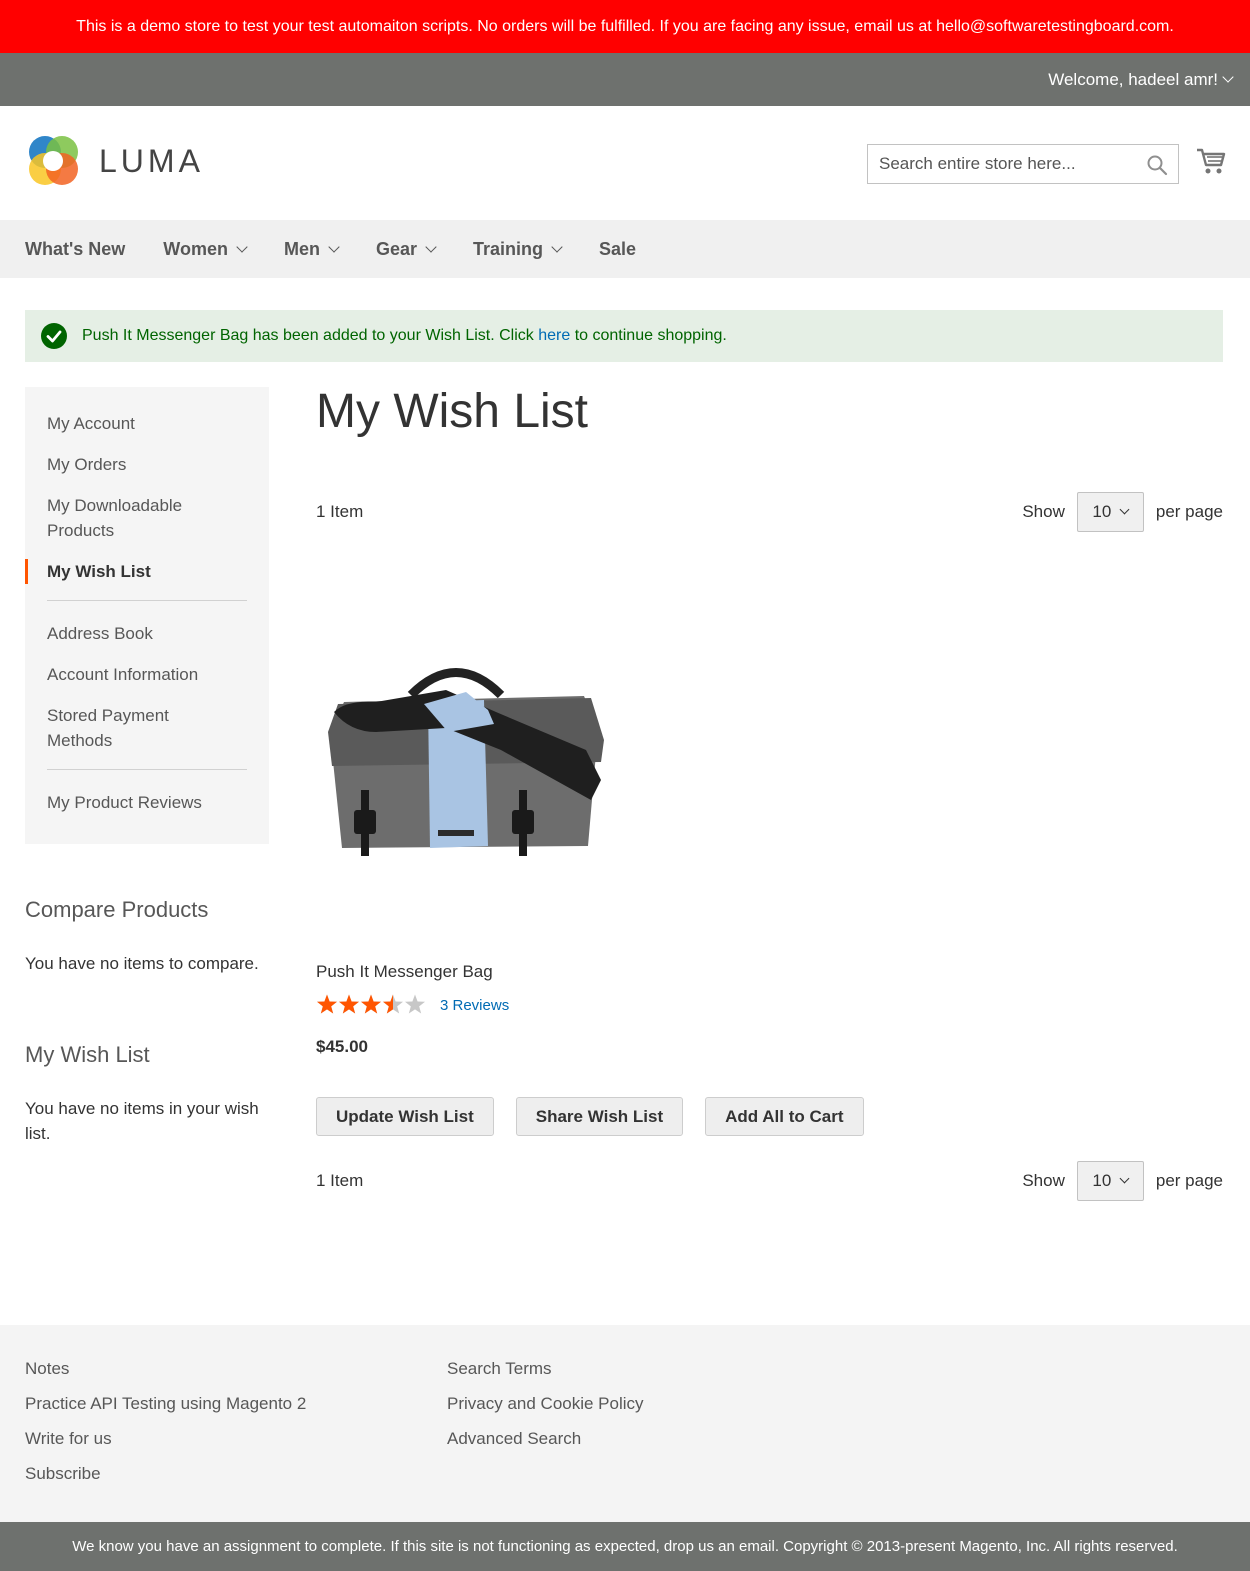  I want to click on page-title: My Wish List, so click(452, 411).